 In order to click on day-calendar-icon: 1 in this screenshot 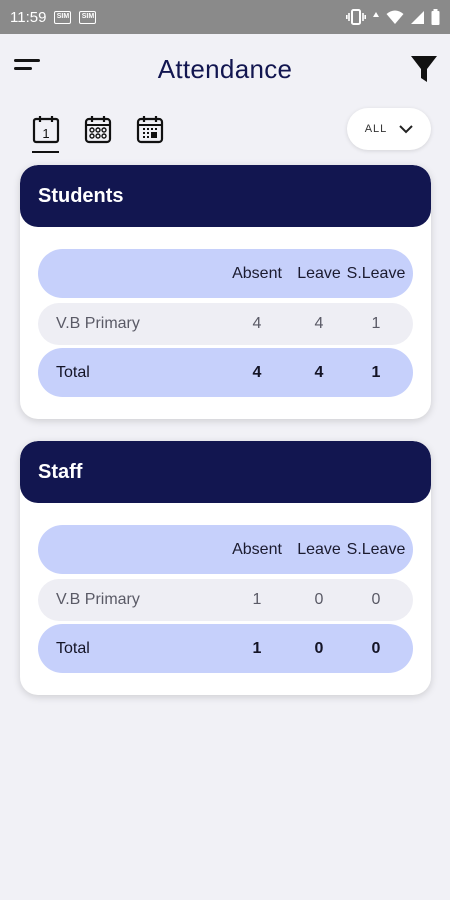, I will do `click(46, 129)`.